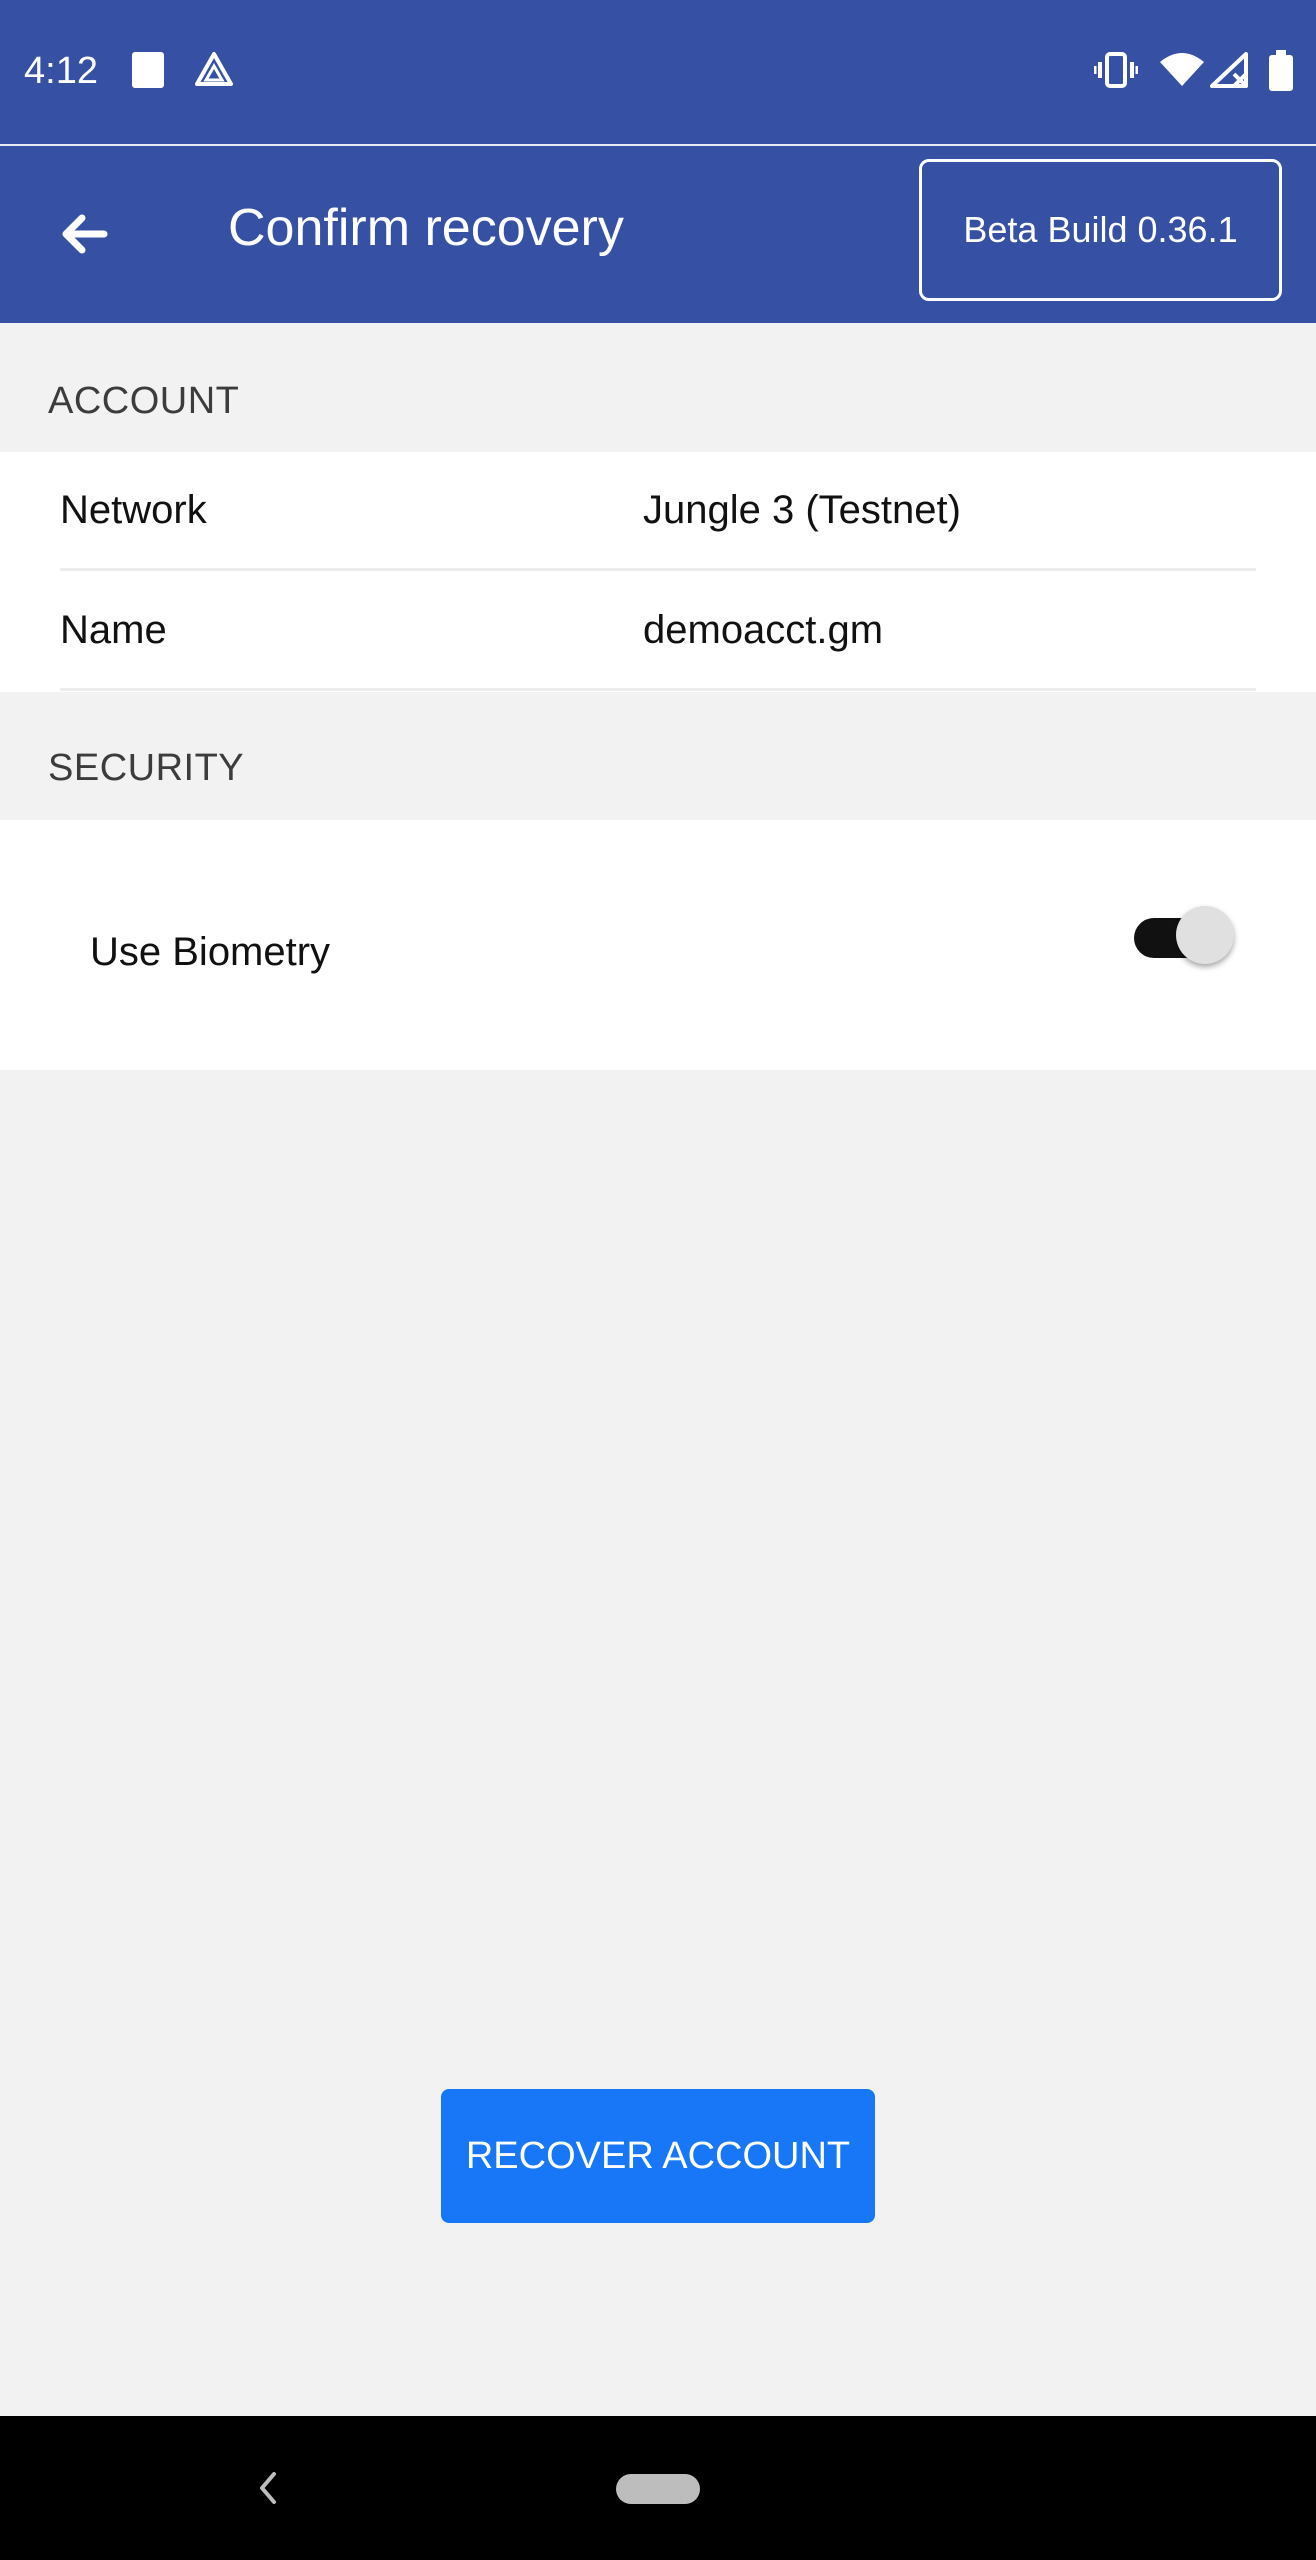  I want to click on arrow-left-icon, so click(84, 236).